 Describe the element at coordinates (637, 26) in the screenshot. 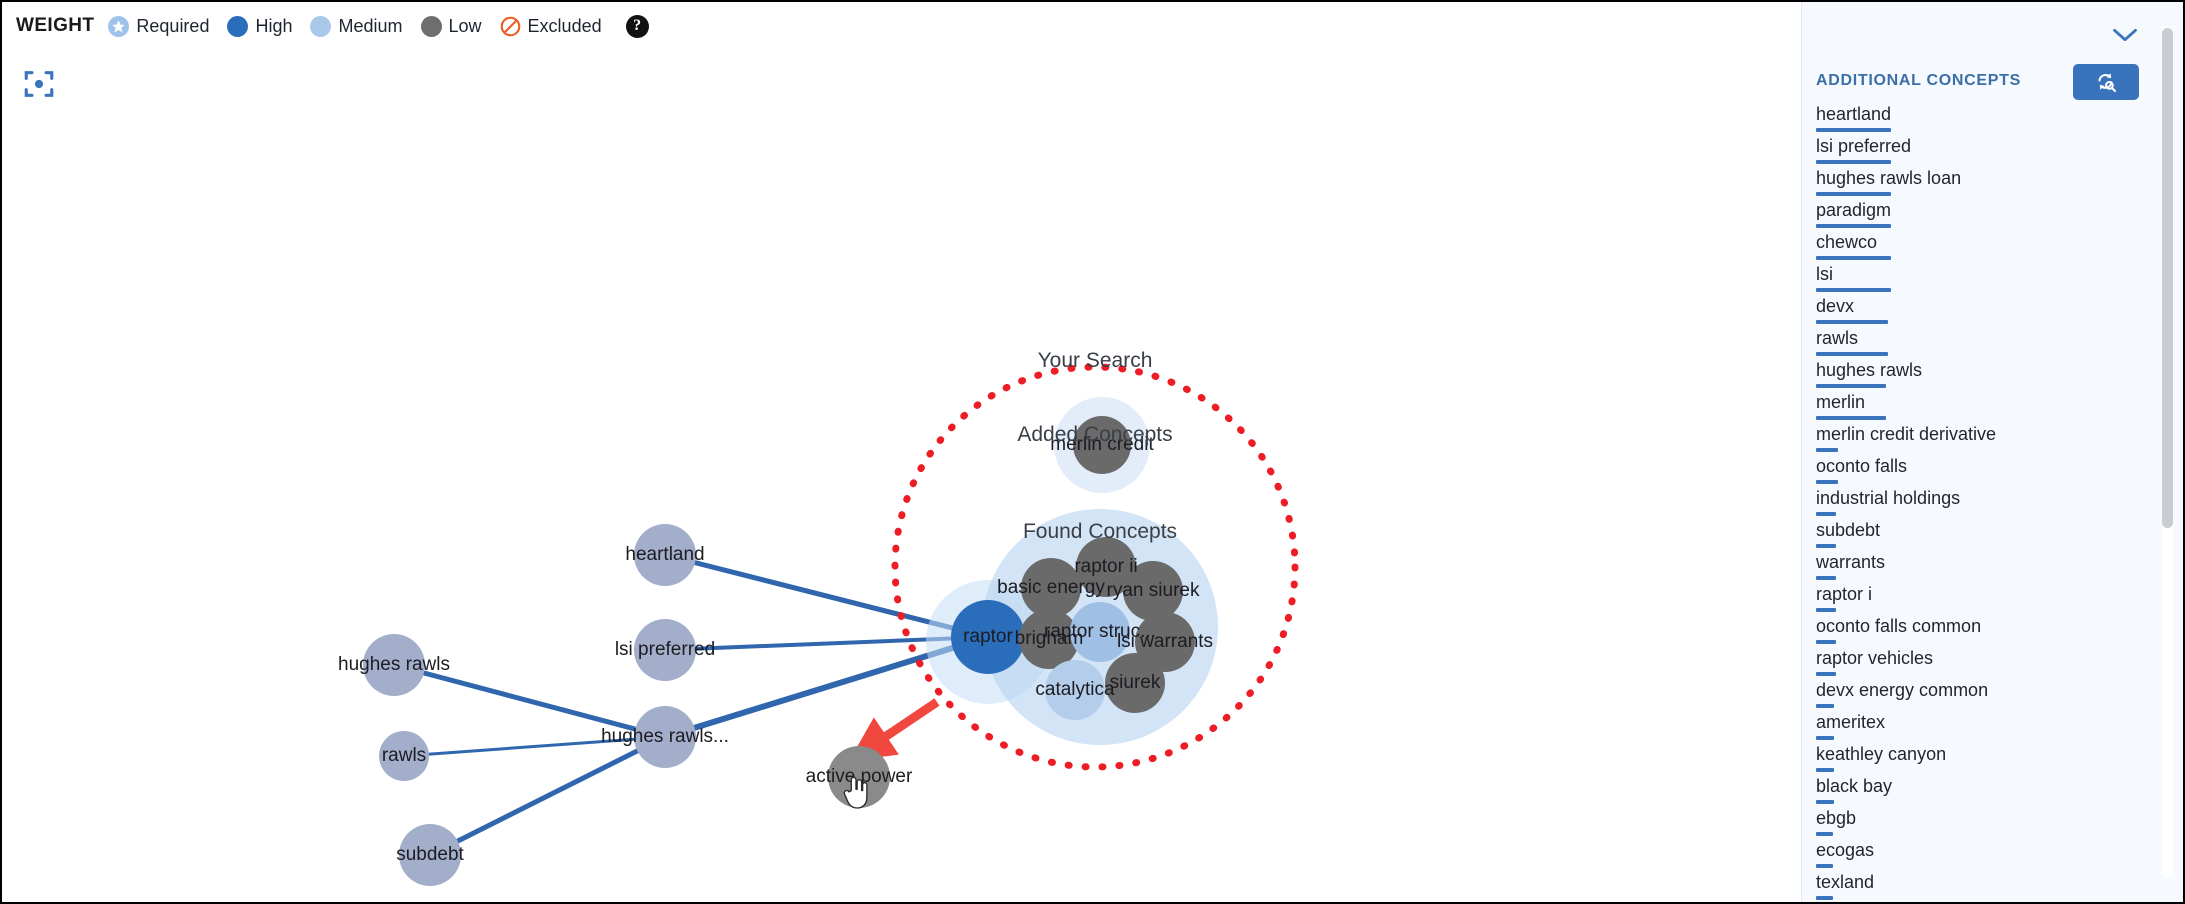

I see `help-icon: ?` at that location.